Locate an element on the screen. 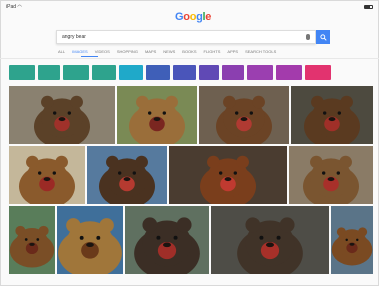  tab-books: BOOKS is located at coordinates (189, 51).